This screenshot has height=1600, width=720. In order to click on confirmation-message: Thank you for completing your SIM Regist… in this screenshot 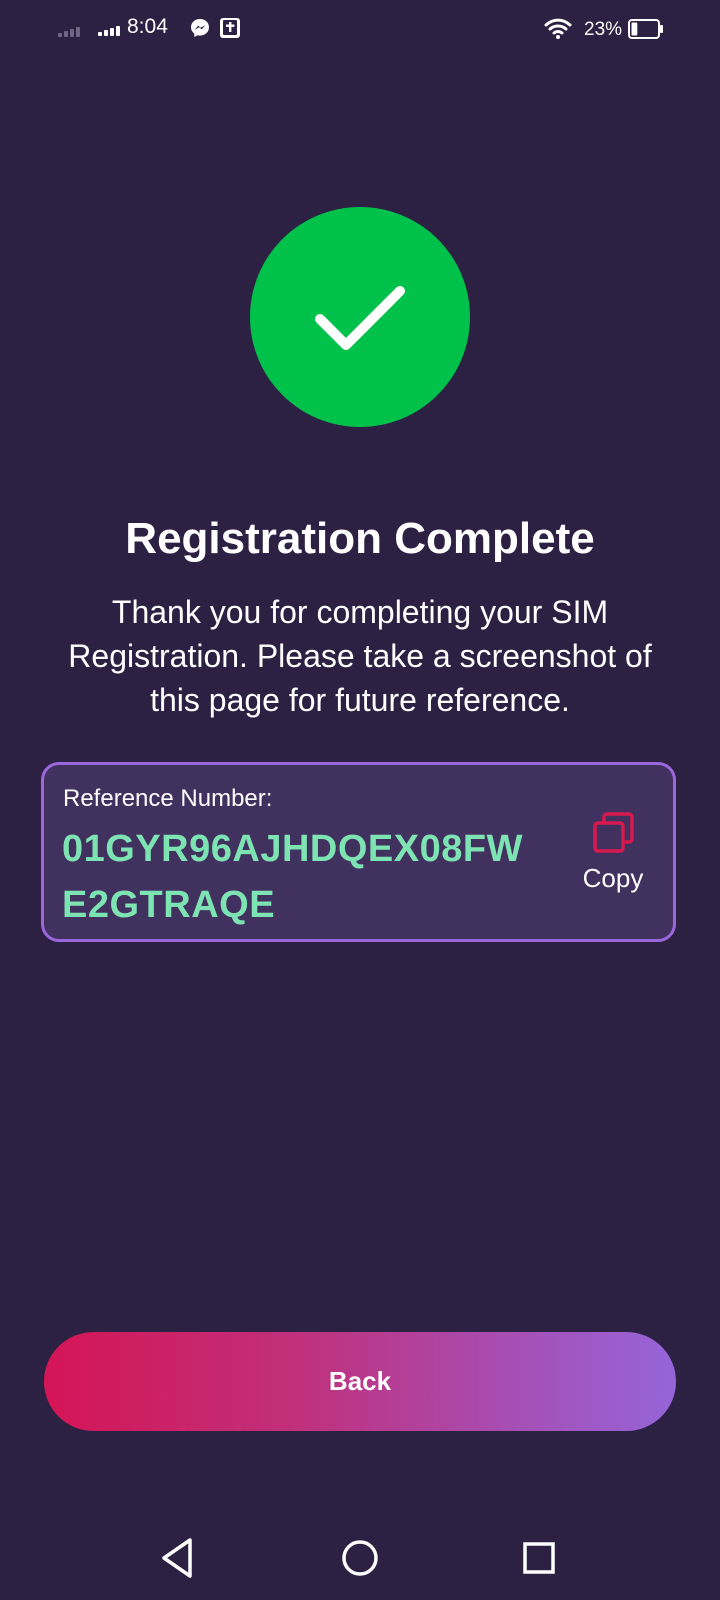, I will do `click(360, 656)`.